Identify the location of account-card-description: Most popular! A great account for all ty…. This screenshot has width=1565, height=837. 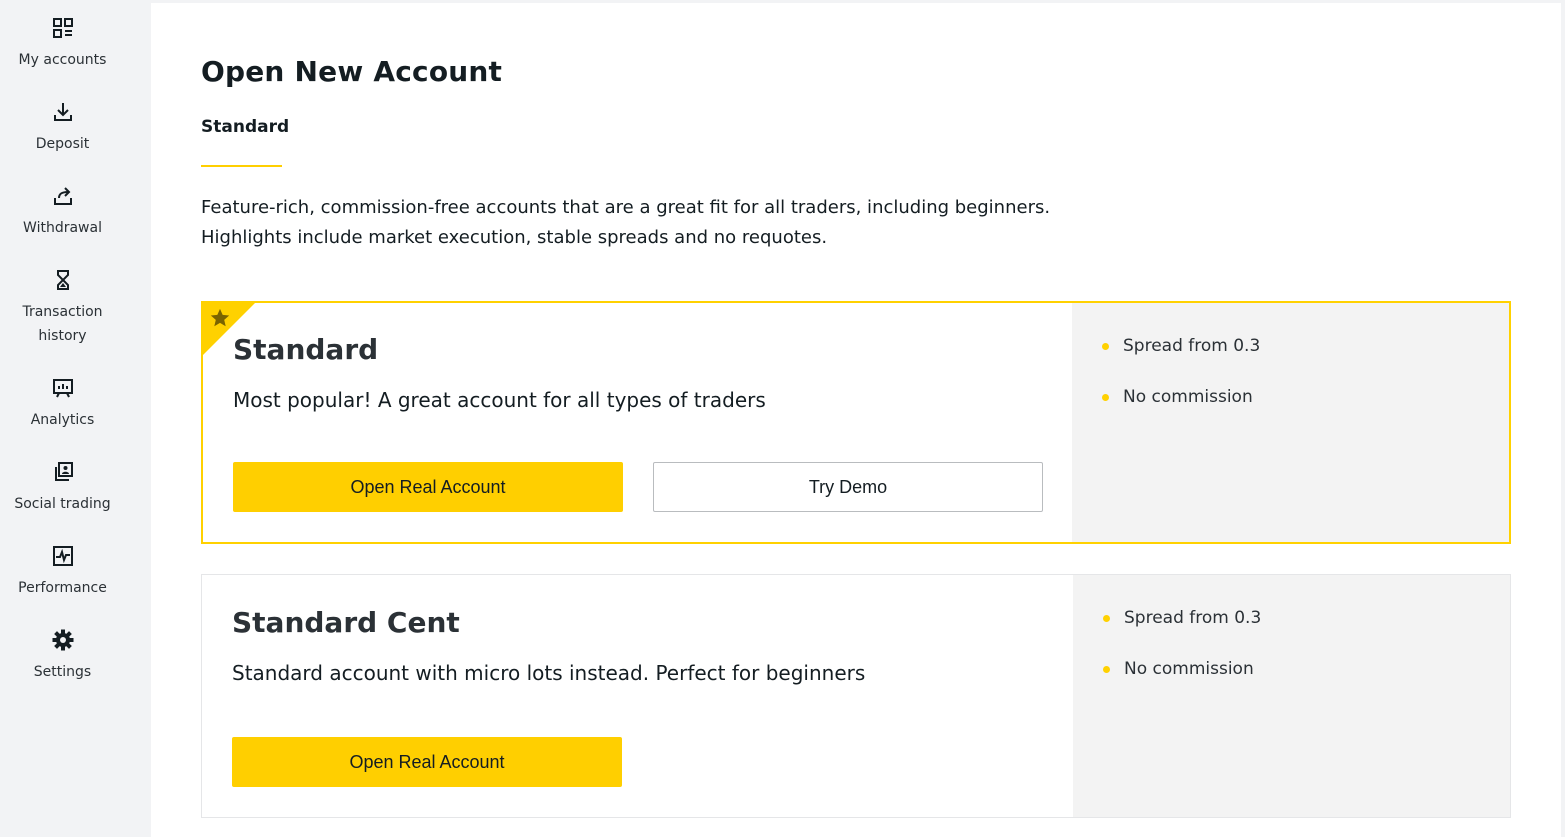
(499, 400).